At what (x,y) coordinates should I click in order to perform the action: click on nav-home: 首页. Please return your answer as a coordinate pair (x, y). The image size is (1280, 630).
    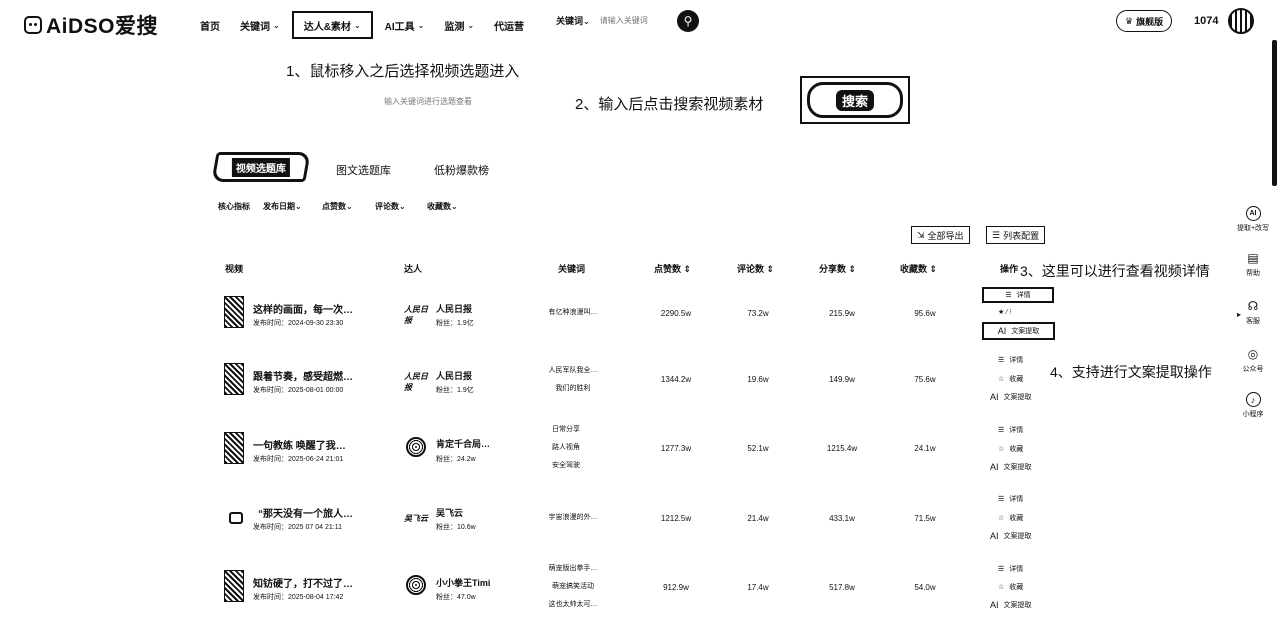
    Looking at the image, I should click on (210, 25).